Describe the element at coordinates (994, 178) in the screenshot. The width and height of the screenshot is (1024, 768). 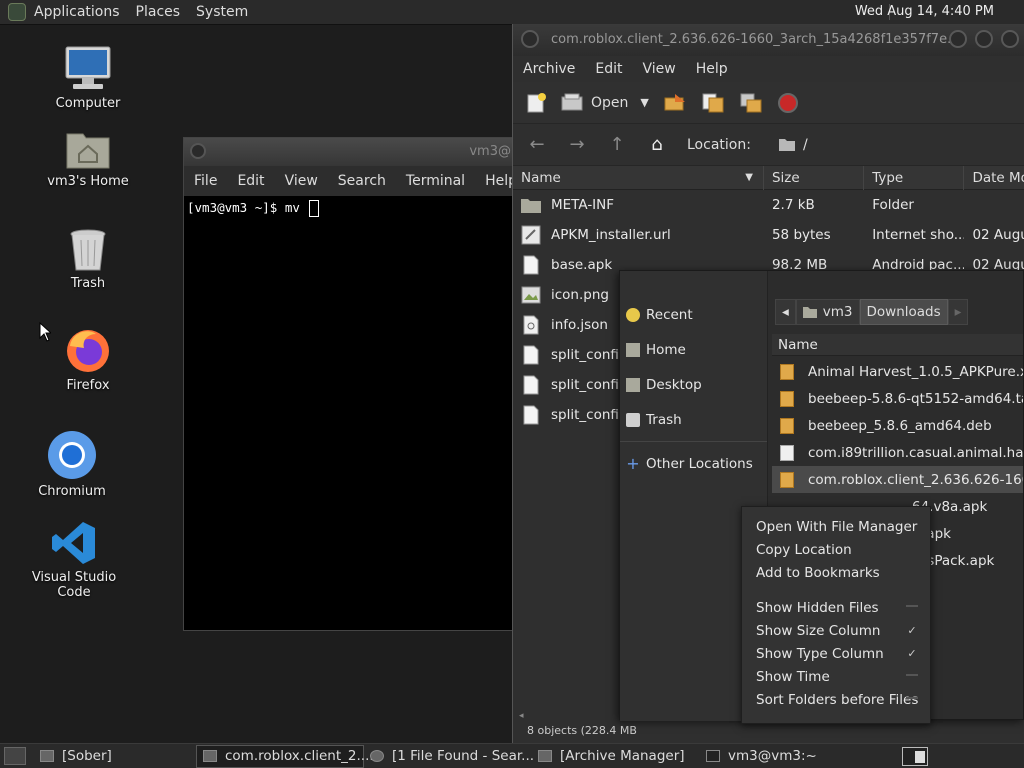
I see `column-date: Date Mo` at that location.